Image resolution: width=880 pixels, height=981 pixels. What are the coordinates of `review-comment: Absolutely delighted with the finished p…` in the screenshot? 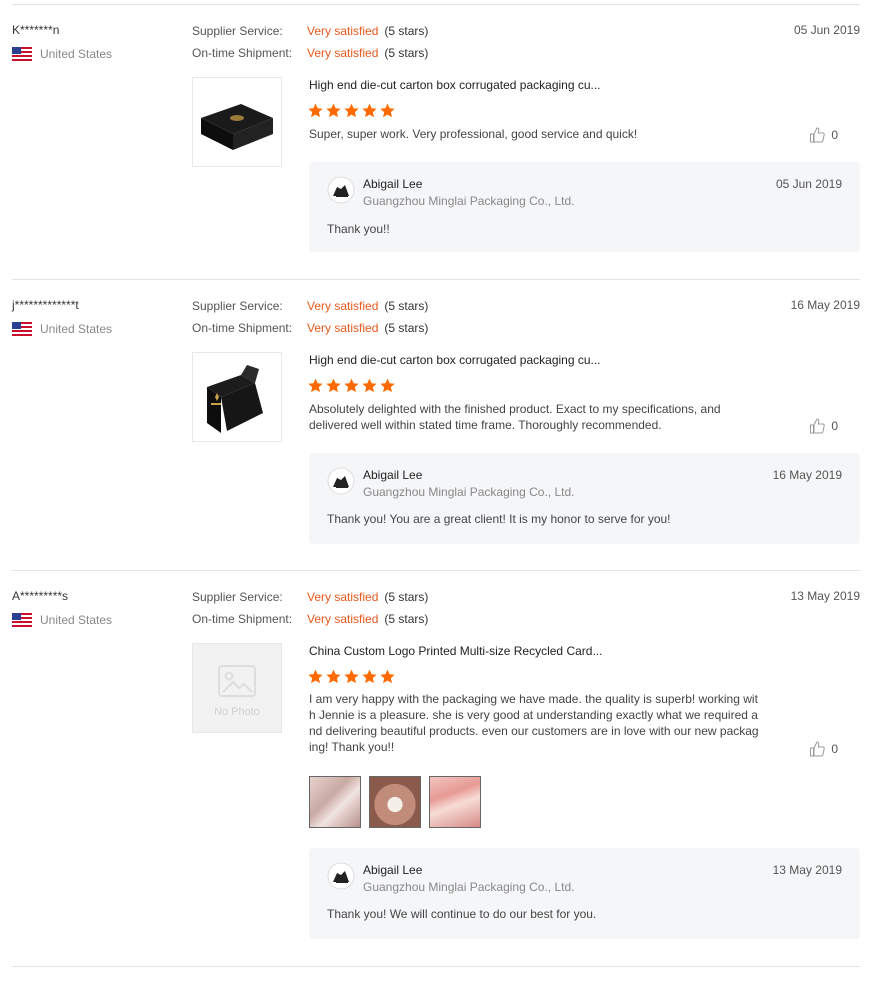 It's located at (515, 417).